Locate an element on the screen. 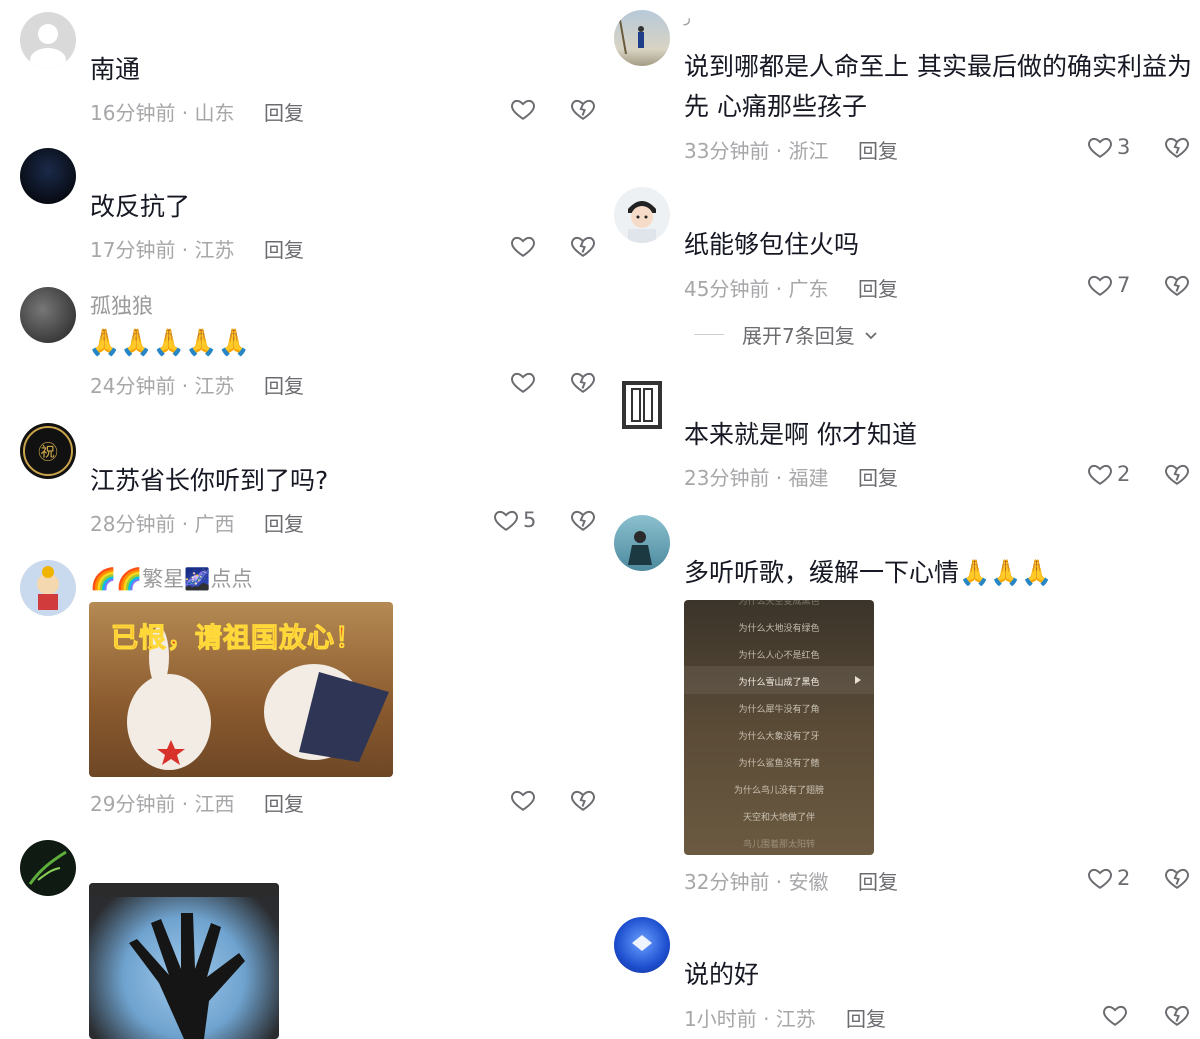 The image size is (1200, 1039). lyric-line: 为什么犀牛没有了角 is located at coordinates (779, 710).